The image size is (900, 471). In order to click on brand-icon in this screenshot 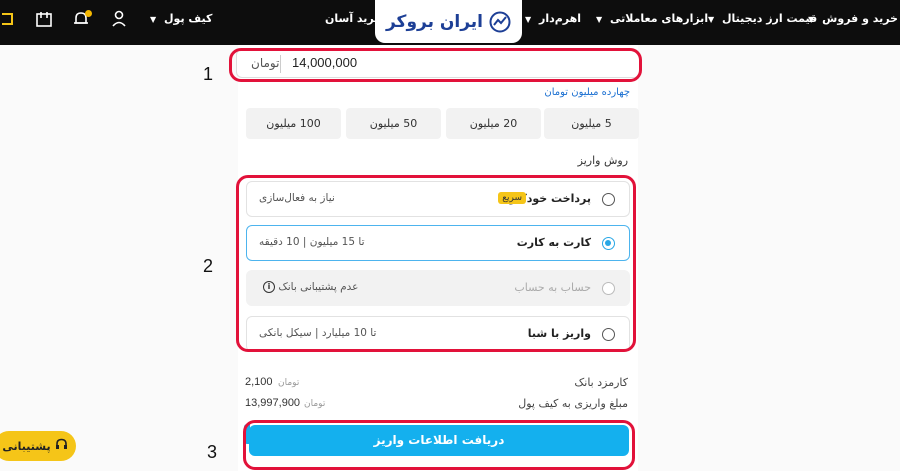, I will do `click(9, 20)`.